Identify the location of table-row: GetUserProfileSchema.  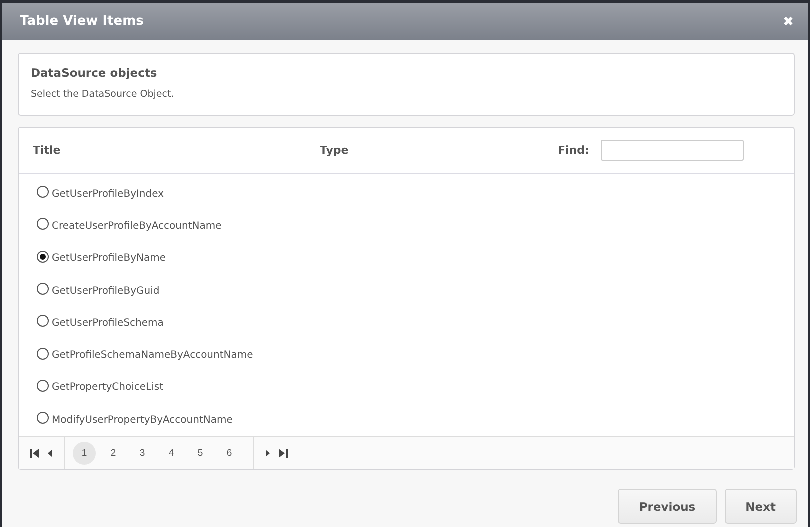
(406, 323).